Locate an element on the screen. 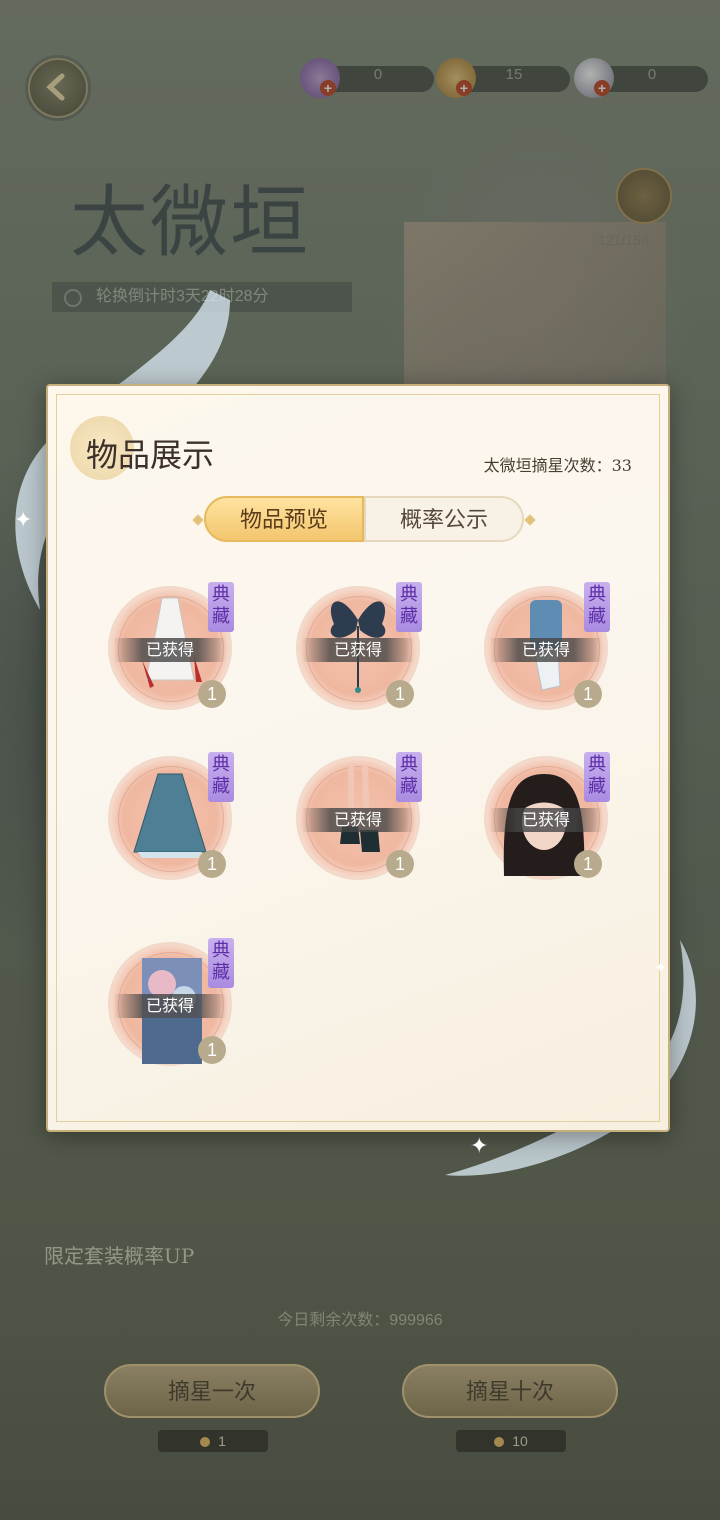  draw-once-cost: 1 is located at coordinates (213, 1441).